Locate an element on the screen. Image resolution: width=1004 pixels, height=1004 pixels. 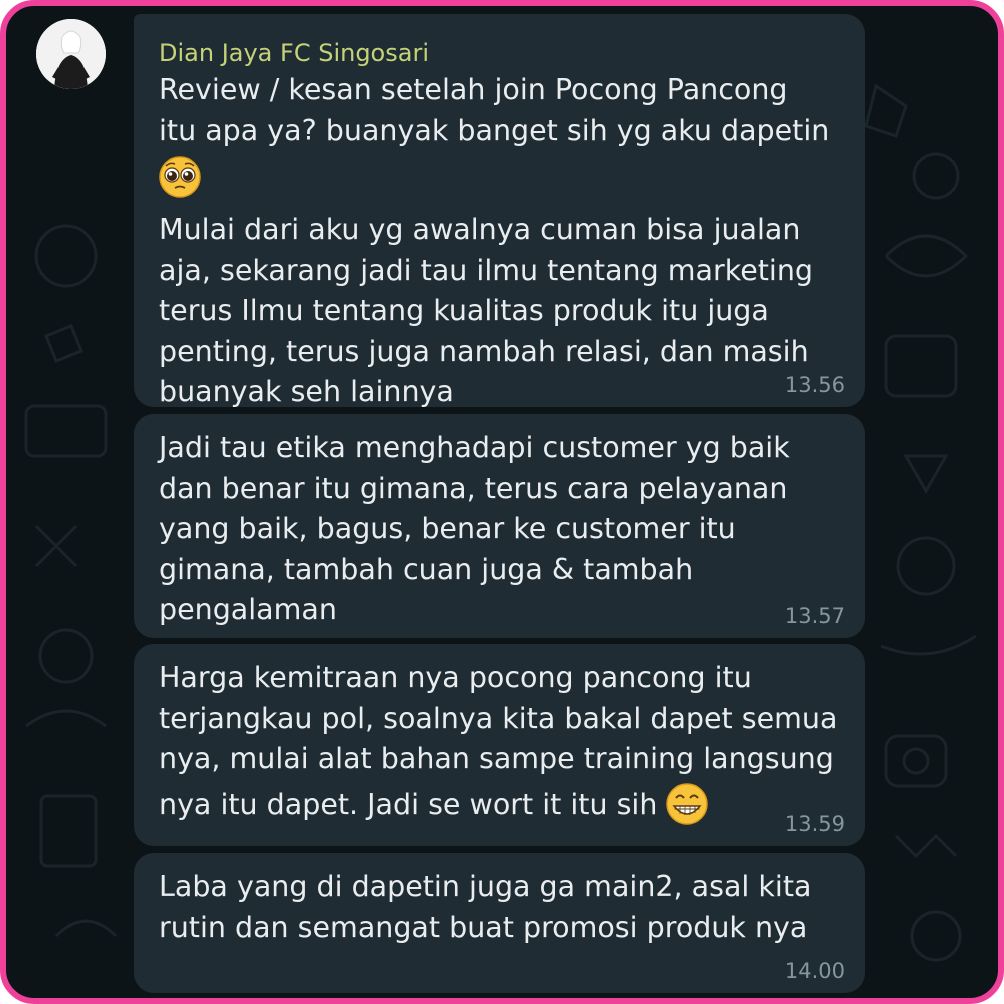
grinning-face-icon is located at coordinates (685, 805).